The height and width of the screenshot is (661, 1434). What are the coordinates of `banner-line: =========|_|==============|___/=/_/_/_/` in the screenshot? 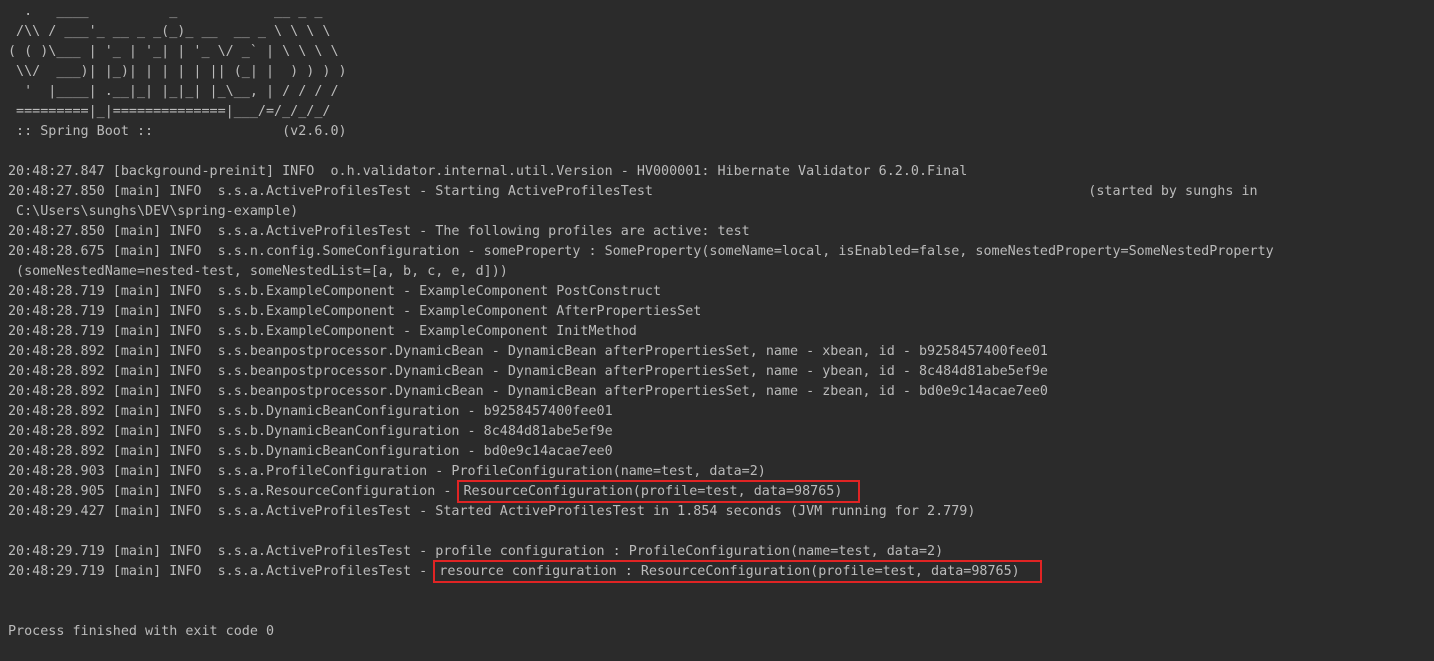 It's located at (169, 111).